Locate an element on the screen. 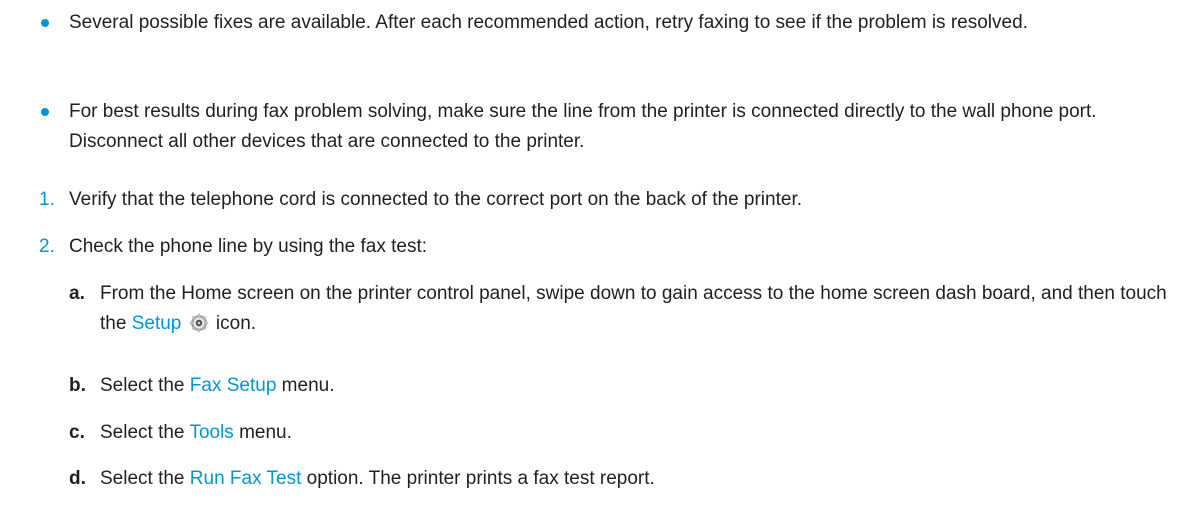 This screenshot has height=529, width=1202. gear-icon is located at coordinates (199, 323).